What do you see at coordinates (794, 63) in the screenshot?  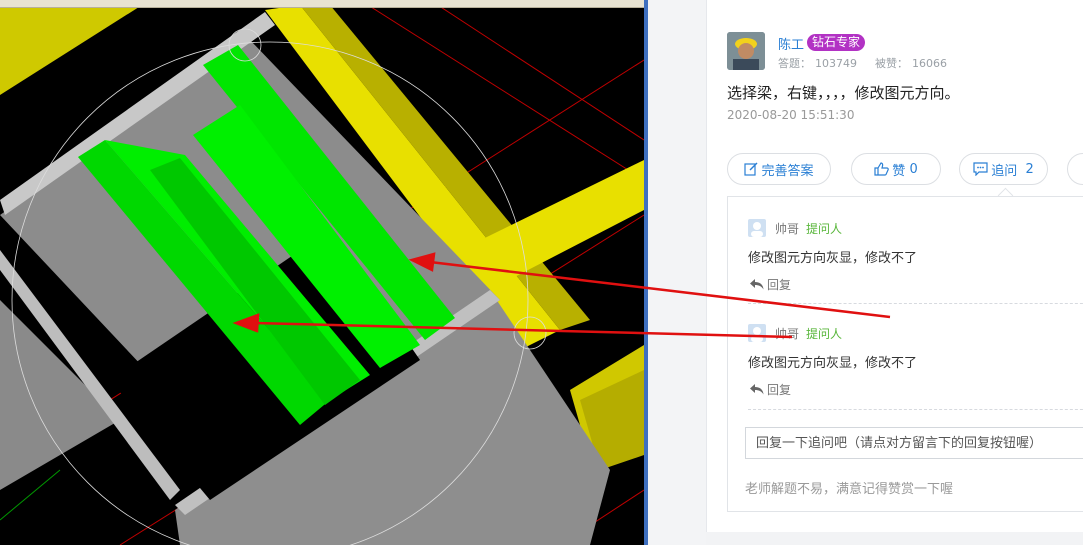 I see `answers-label: 答题：` at bounding box center [794, 63].